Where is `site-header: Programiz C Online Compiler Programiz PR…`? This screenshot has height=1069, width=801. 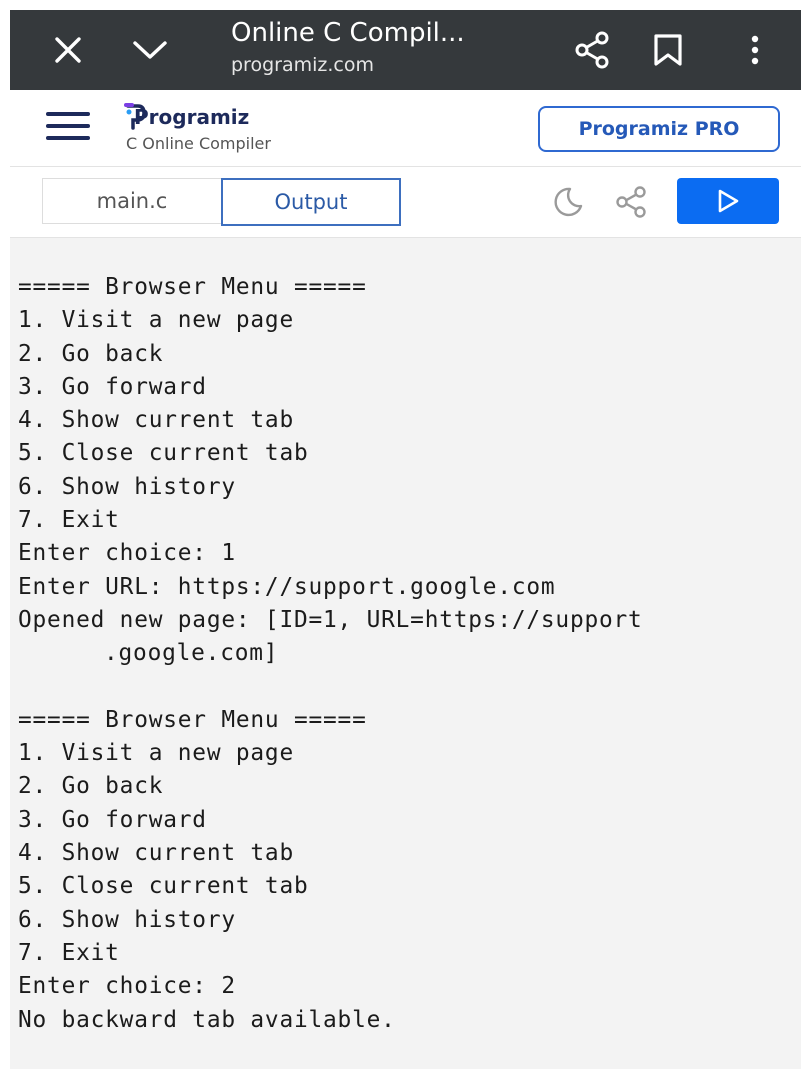
site-header: Programiz C Online Compiler Programiz PR… is located at coordinates (405, 128).